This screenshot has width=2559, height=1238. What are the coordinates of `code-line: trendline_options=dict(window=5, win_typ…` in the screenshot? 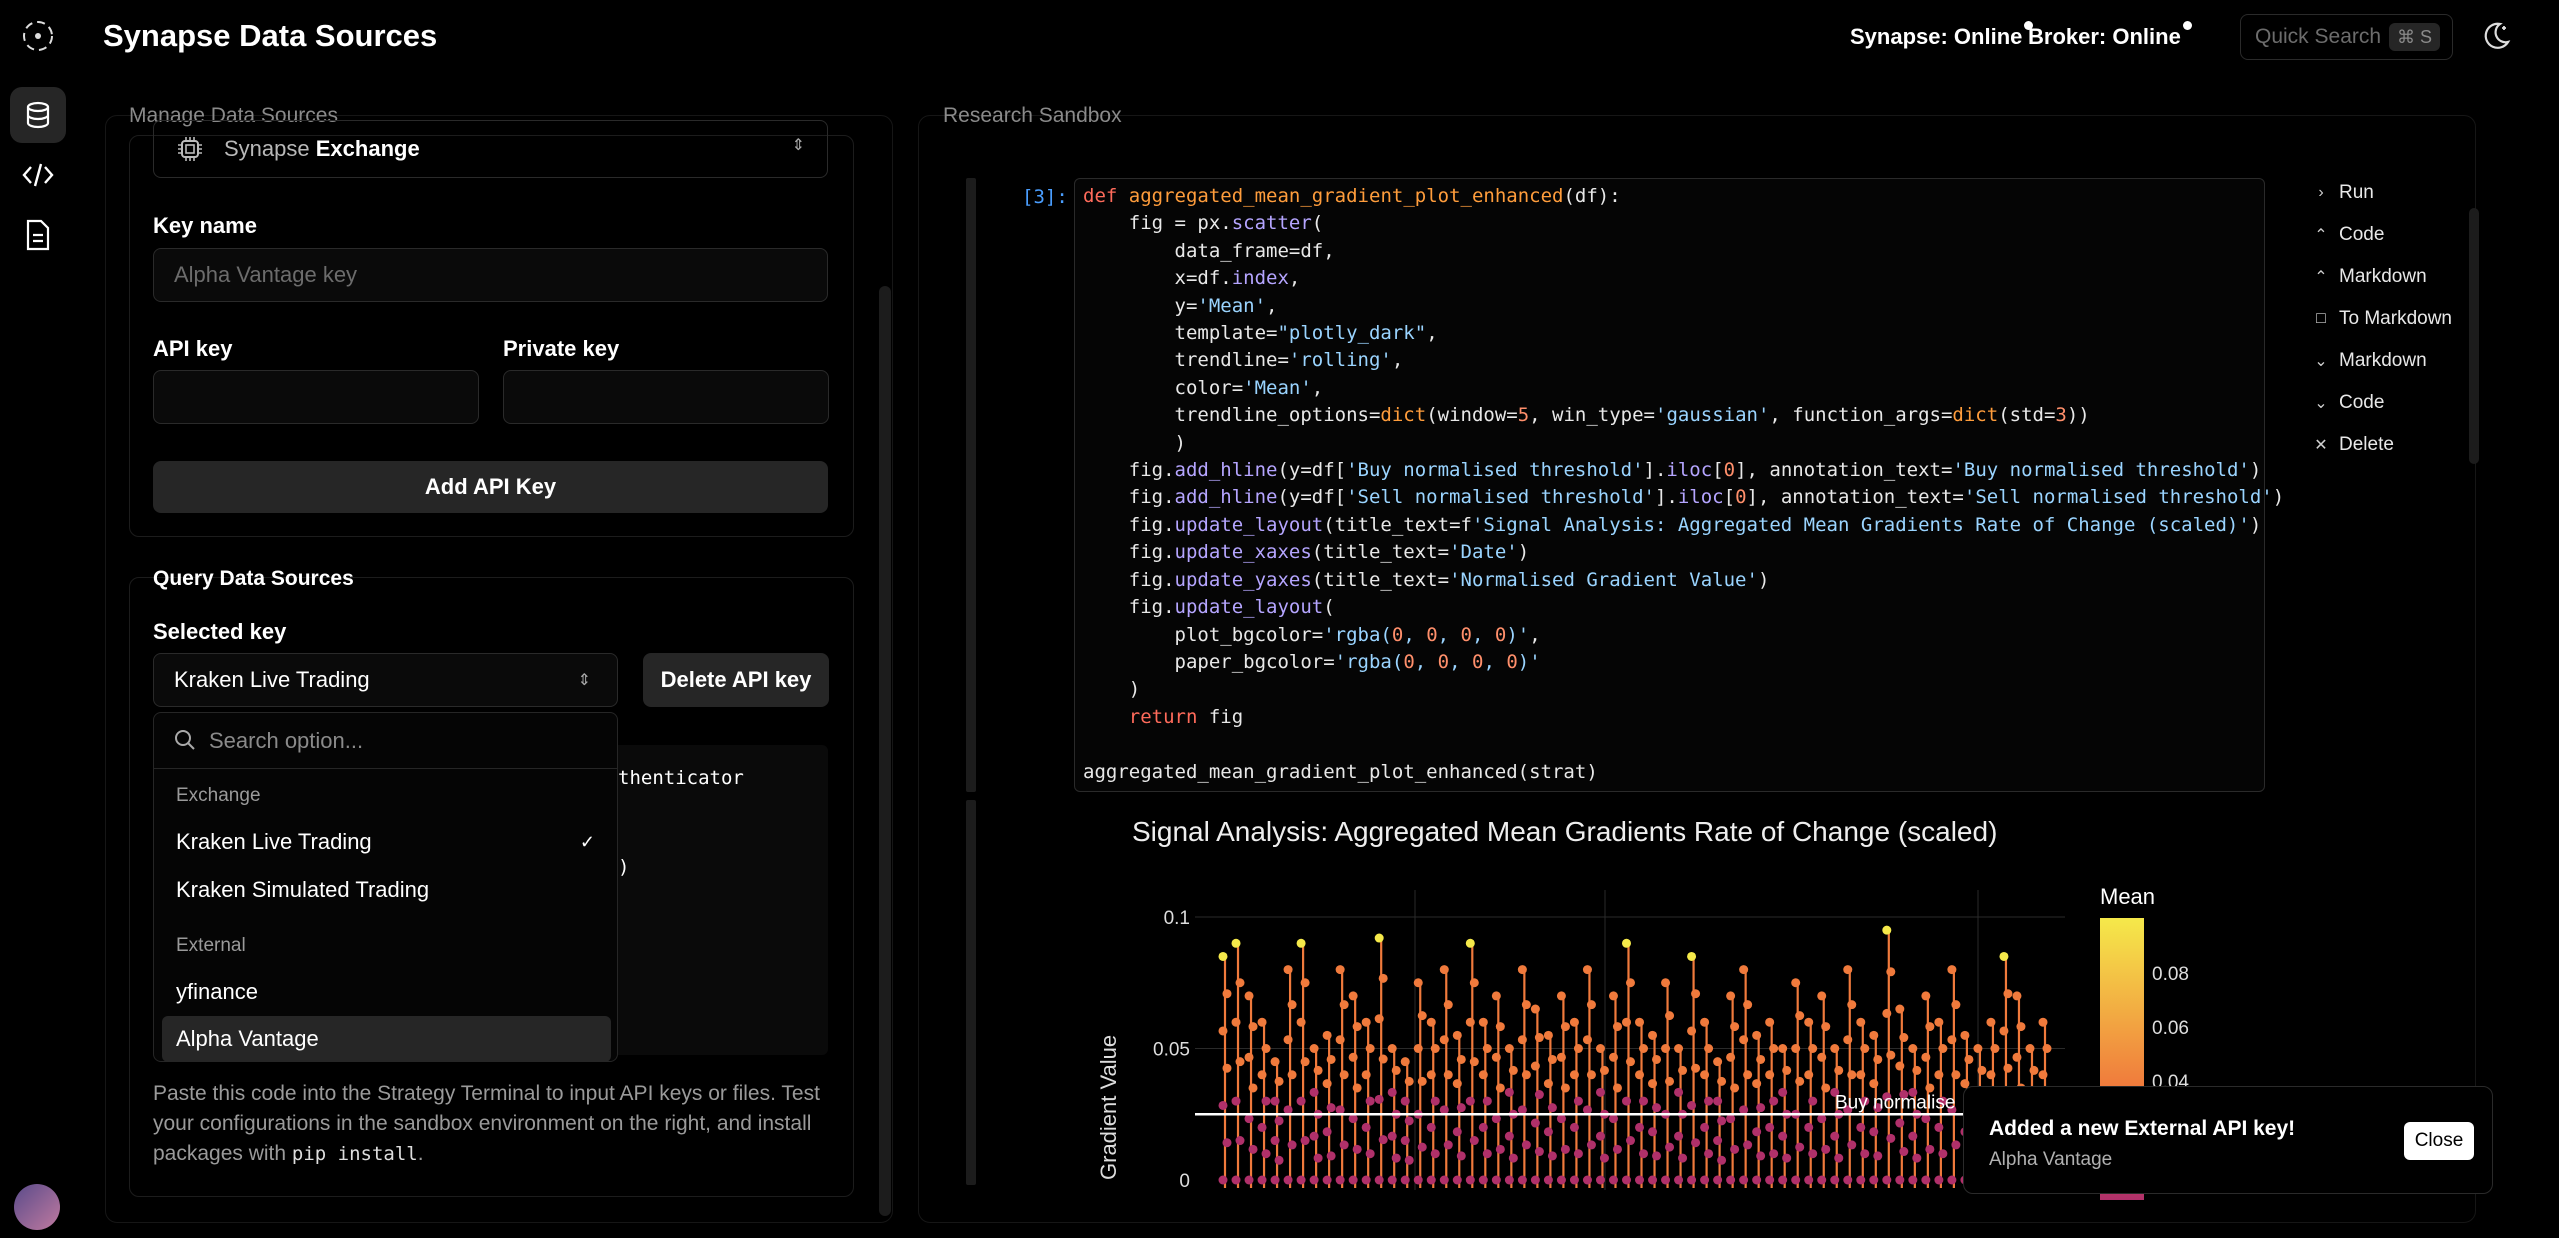 It's located at (1586, 415).